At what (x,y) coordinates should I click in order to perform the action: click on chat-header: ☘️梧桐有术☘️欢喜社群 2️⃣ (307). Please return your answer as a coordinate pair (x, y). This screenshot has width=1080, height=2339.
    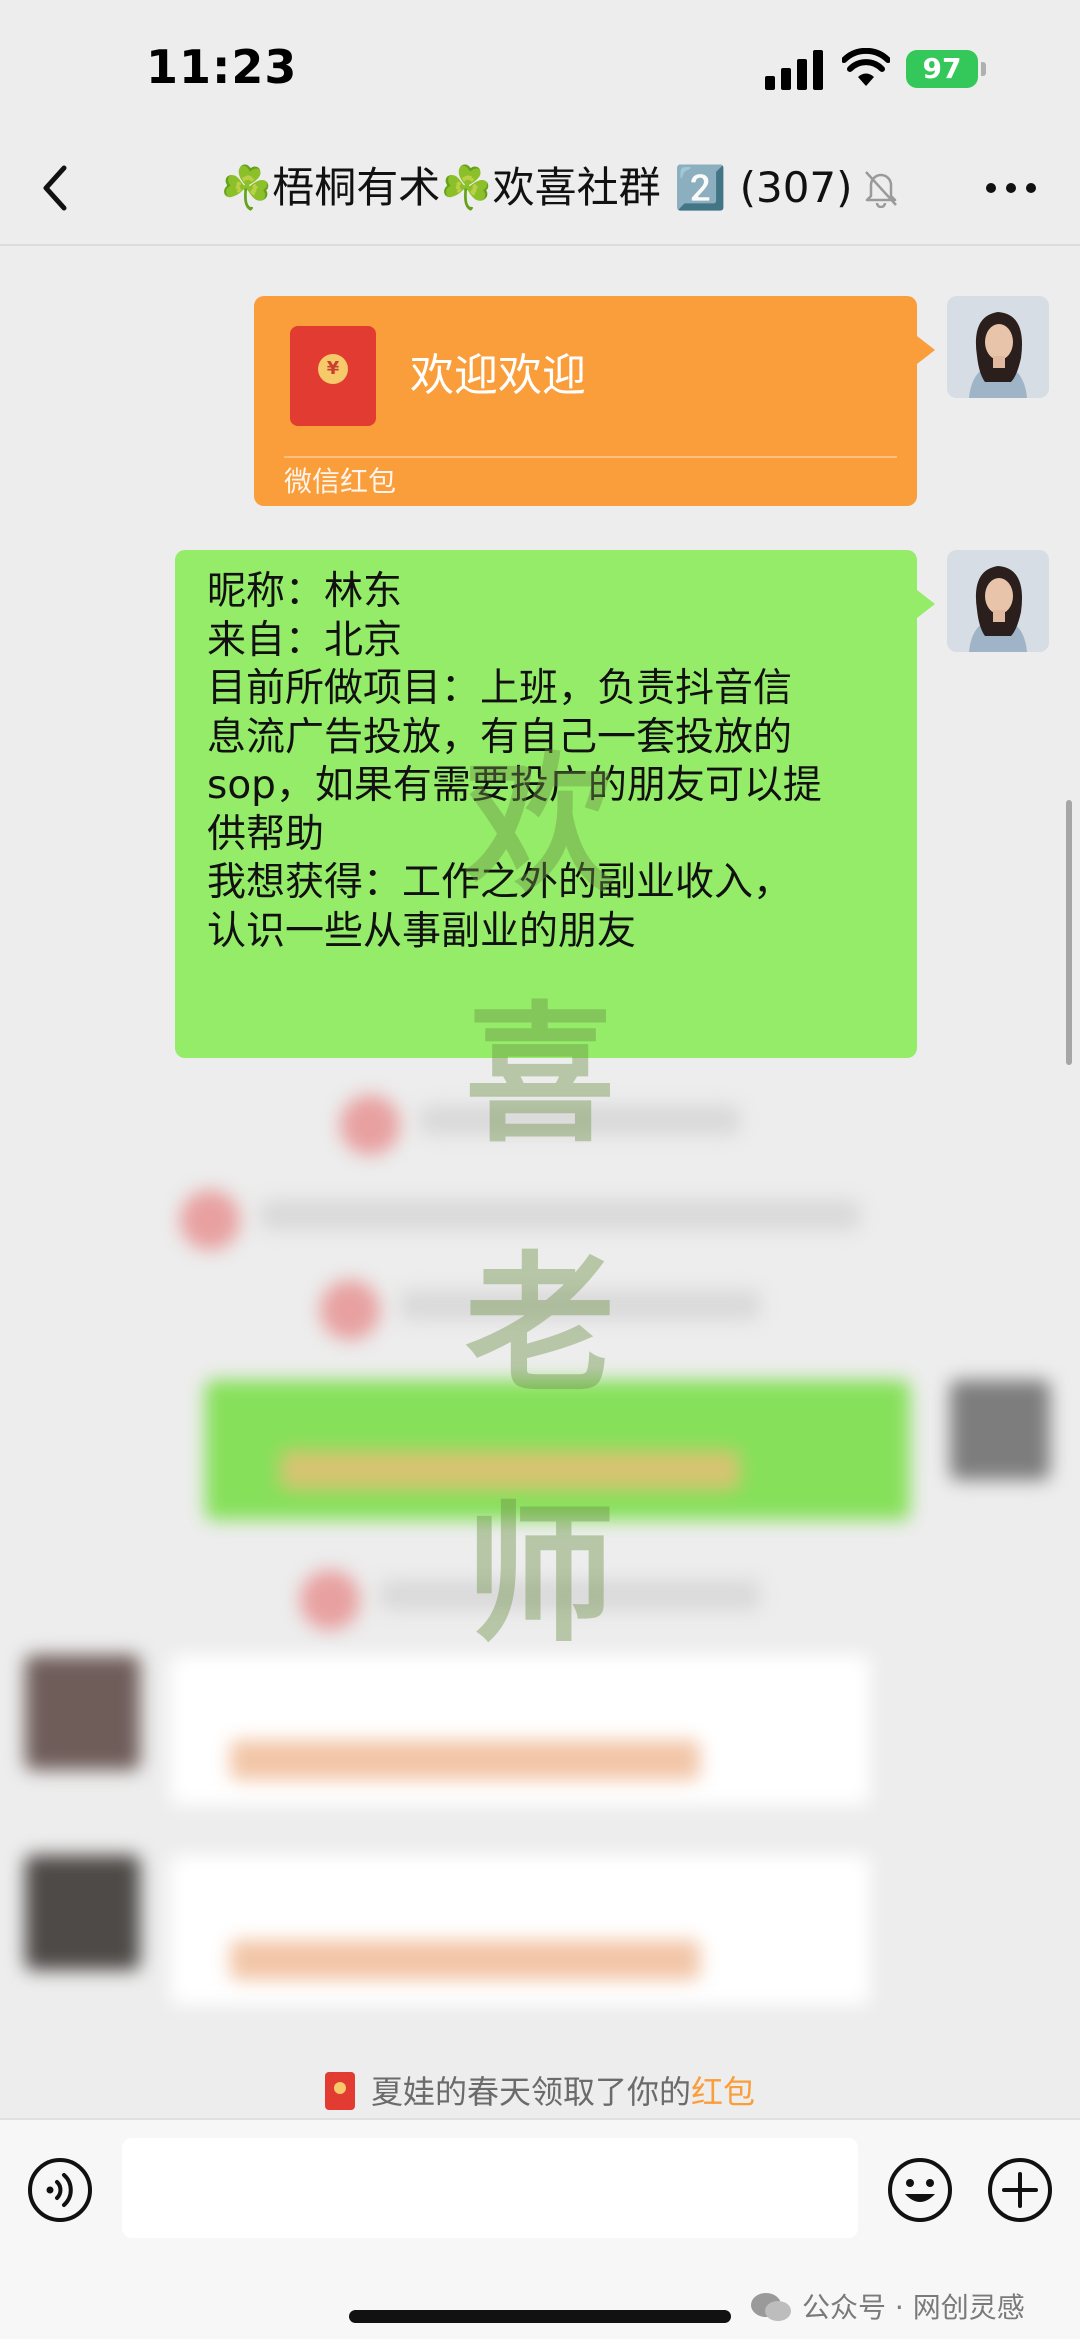
    Looking at the image, I should click on (540, 188).